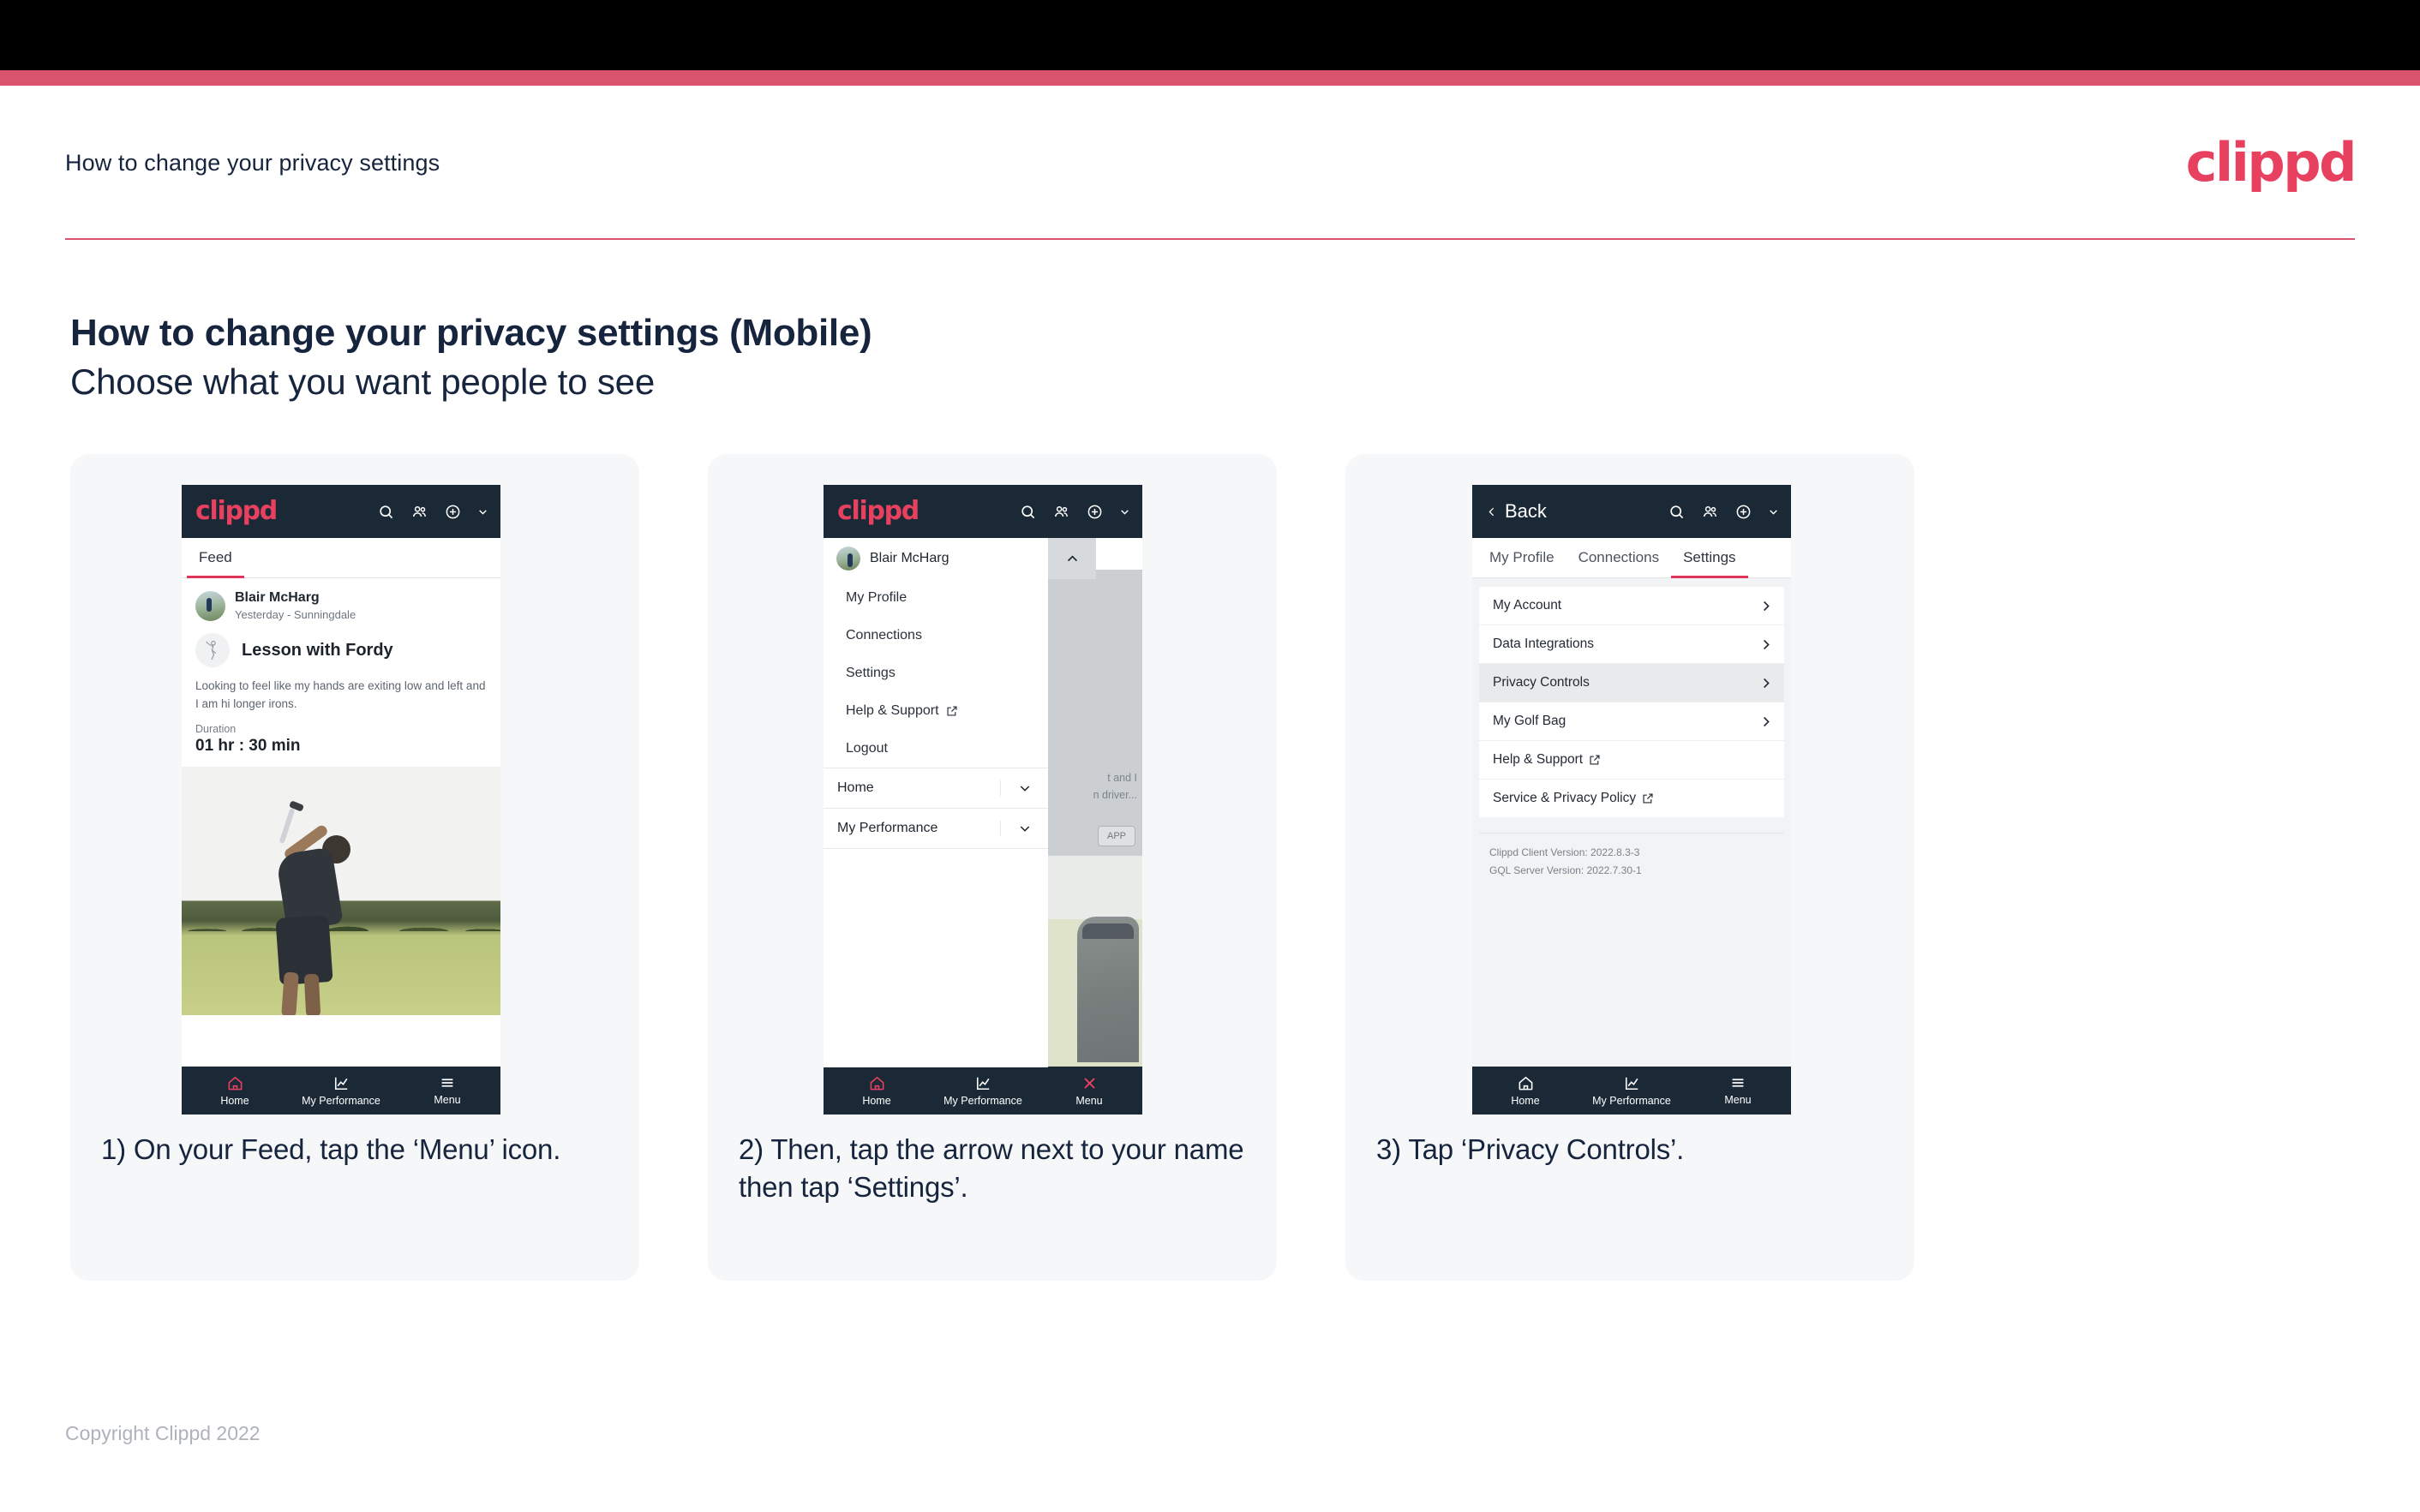  Describe the element at coordinates (1529, 721) in the screenshot. I see `settings-row-label: My Golf Bag` at that location.